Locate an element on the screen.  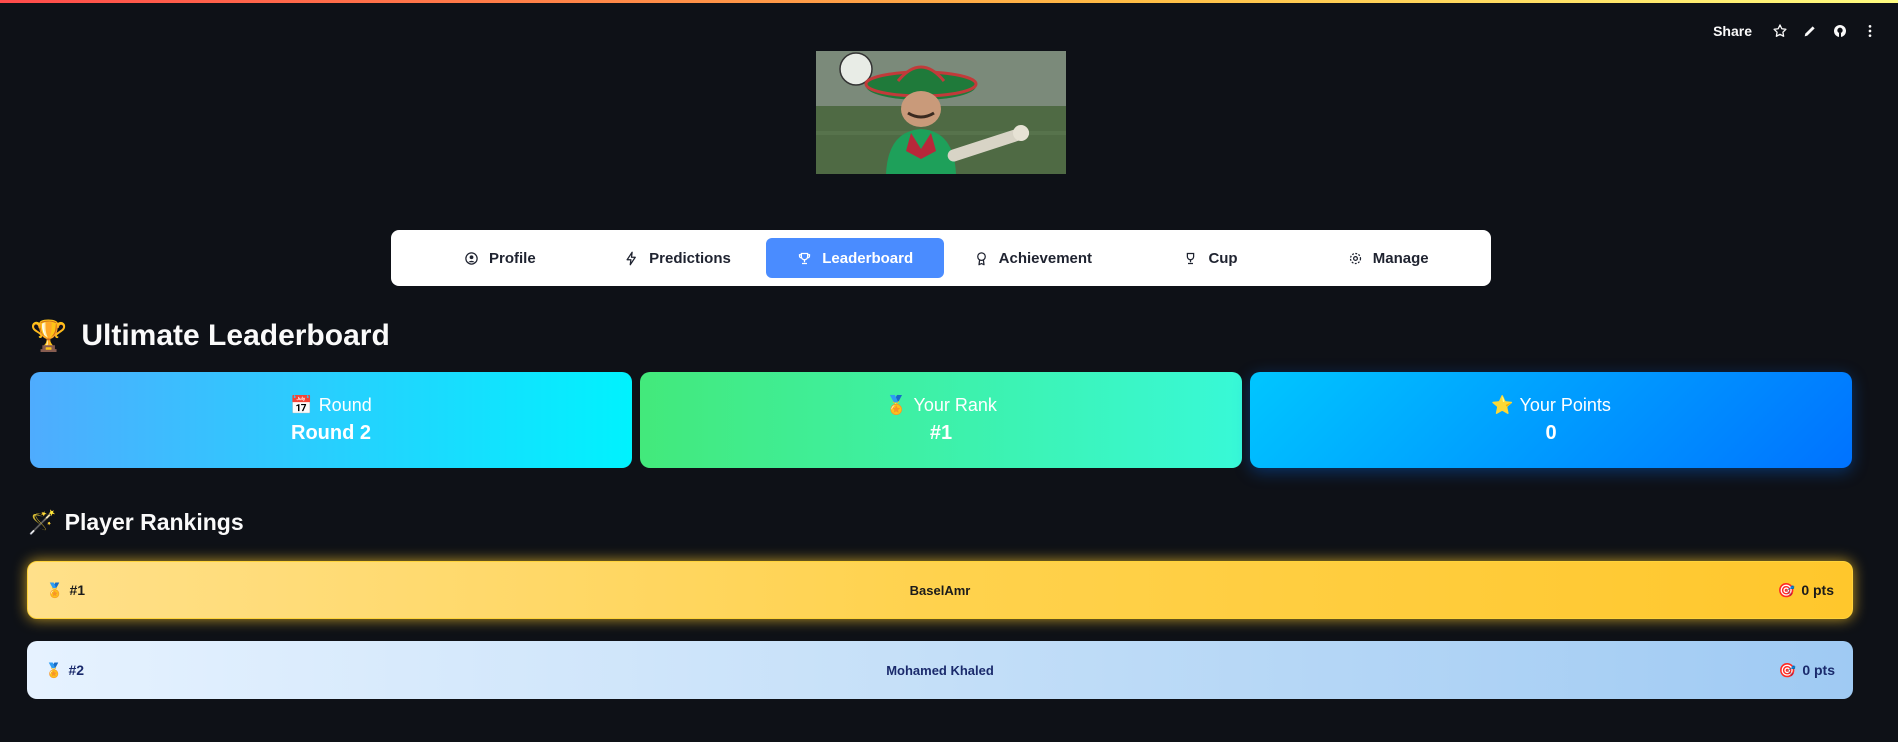
lightning-icon is located at coordinates (631, 258).